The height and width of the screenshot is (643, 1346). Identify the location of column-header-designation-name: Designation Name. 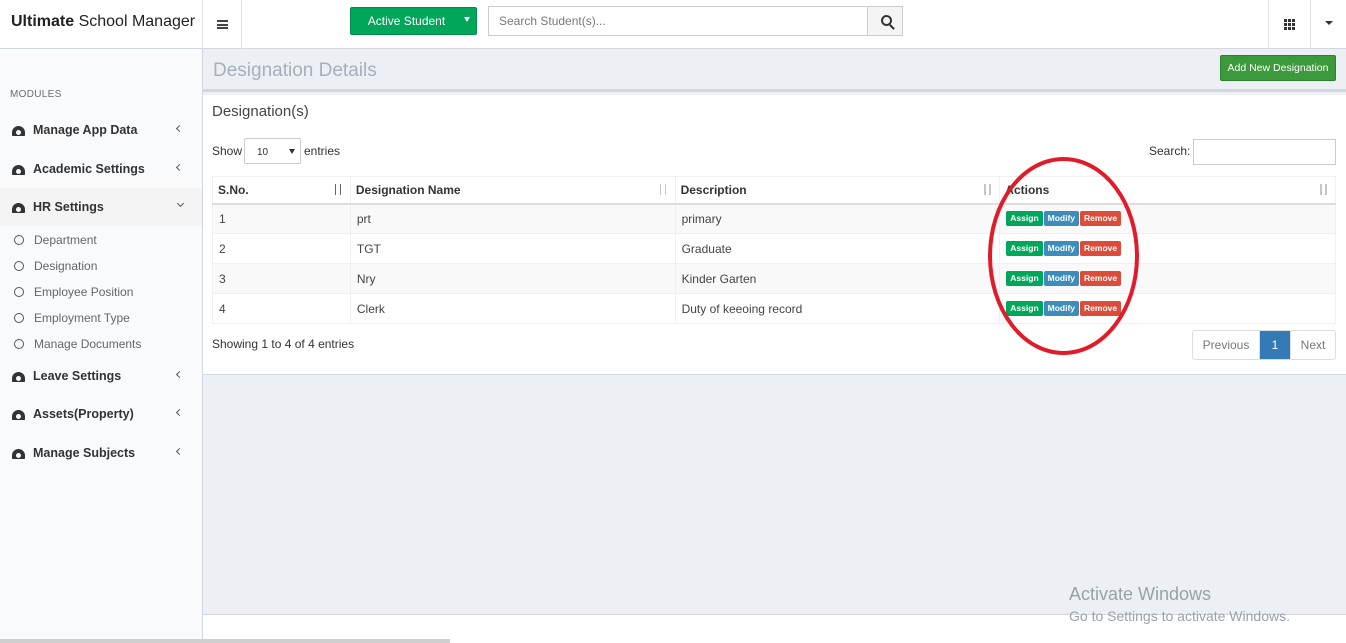
(512, 190).